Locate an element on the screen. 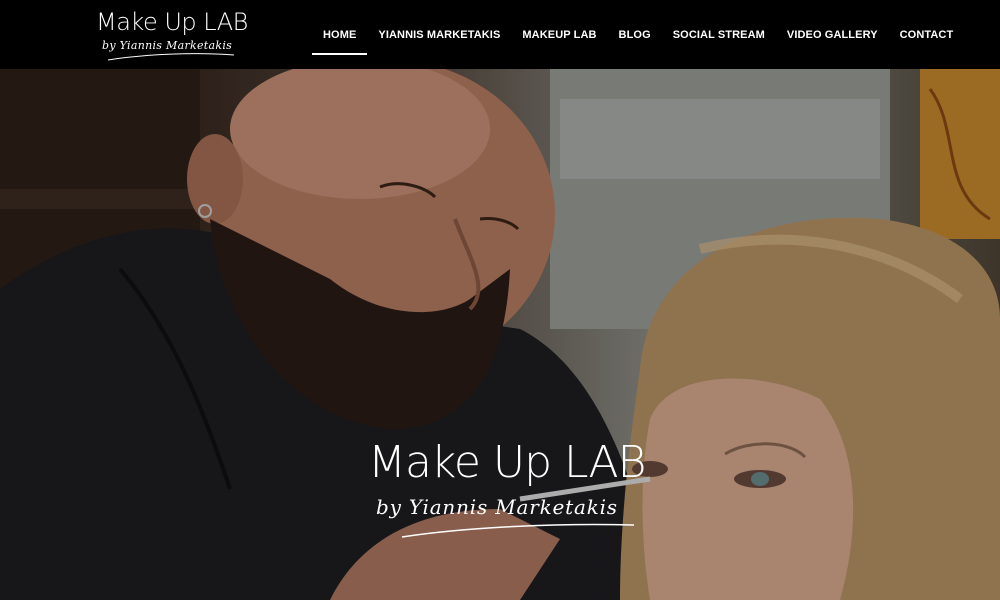 The width and height of the screenshot is (1000, 600). nav-contact: CONTACT is located at coordinates (927, 34).